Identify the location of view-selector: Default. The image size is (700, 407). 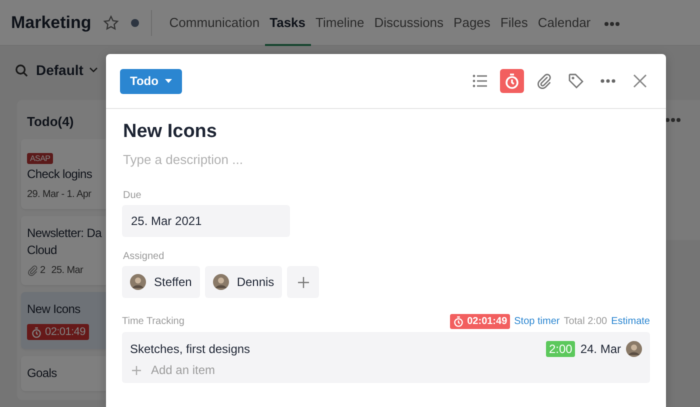
(67, 70).